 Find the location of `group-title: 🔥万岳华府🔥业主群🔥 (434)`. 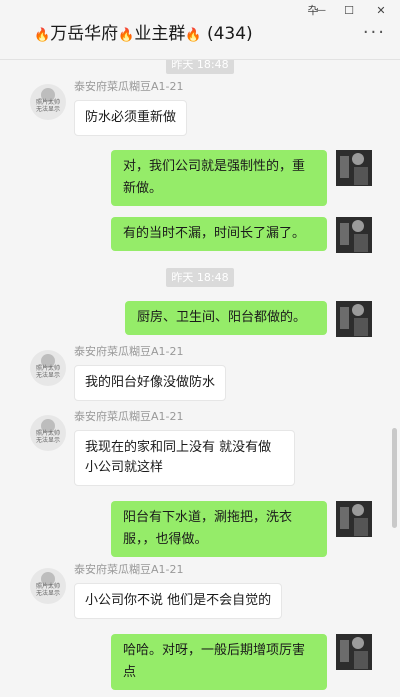

group-title: 🔥万岳华府🔥业主群🔥 (434) is located at coordinates (143, 35).